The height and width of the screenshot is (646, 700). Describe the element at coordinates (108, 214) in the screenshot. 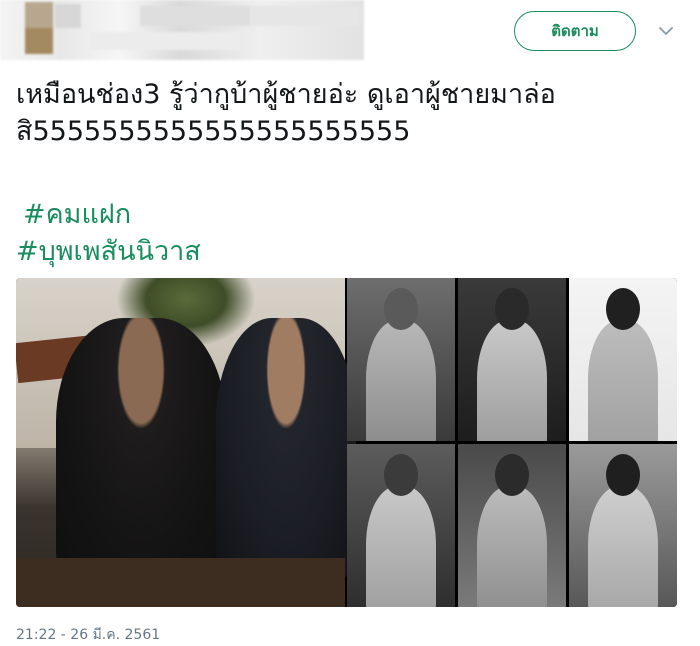

I see `hashtag-link: #คมแฝก` at that location.